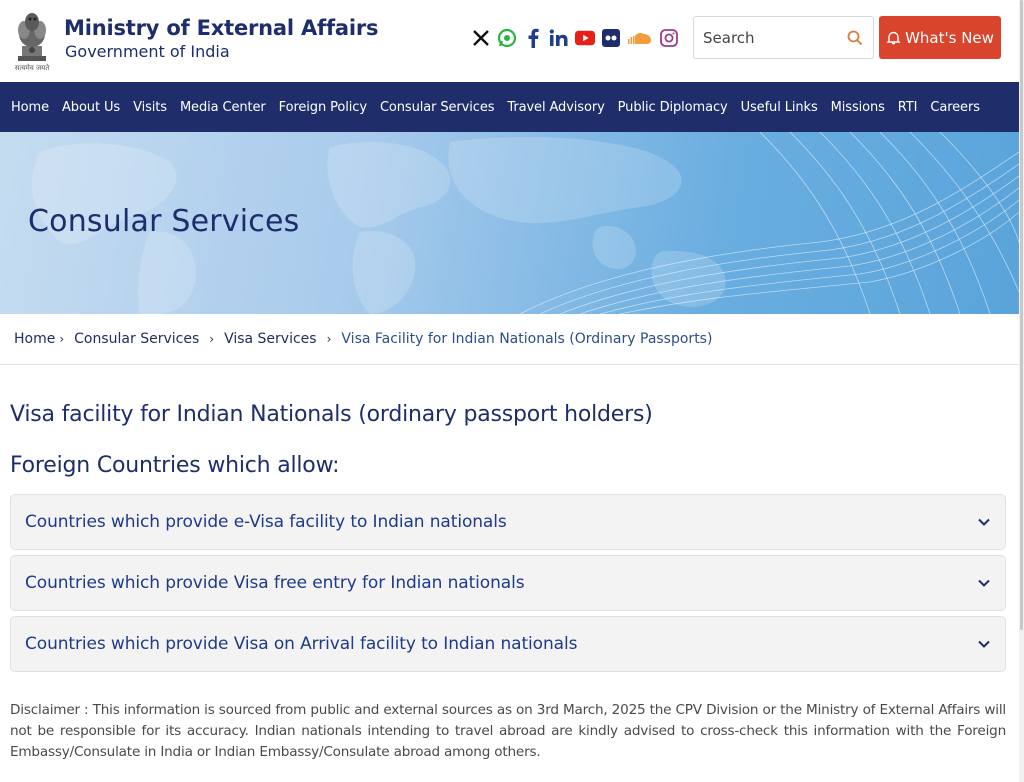  I want to click on scrollbar-thumb, so click(1021, 315).